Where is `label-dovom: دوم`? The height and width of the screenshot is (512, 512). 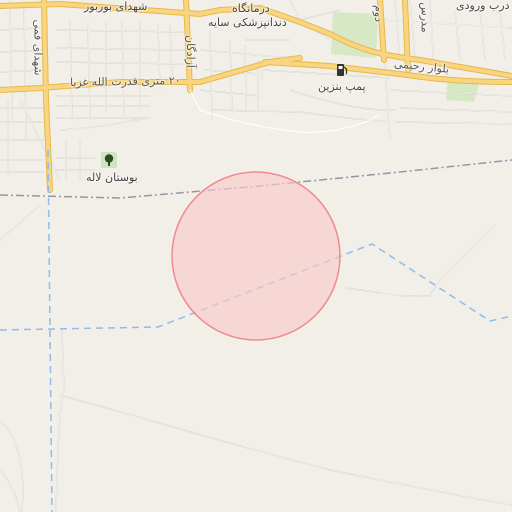 label-dovom: دوم is located at coordinates (379, 13).